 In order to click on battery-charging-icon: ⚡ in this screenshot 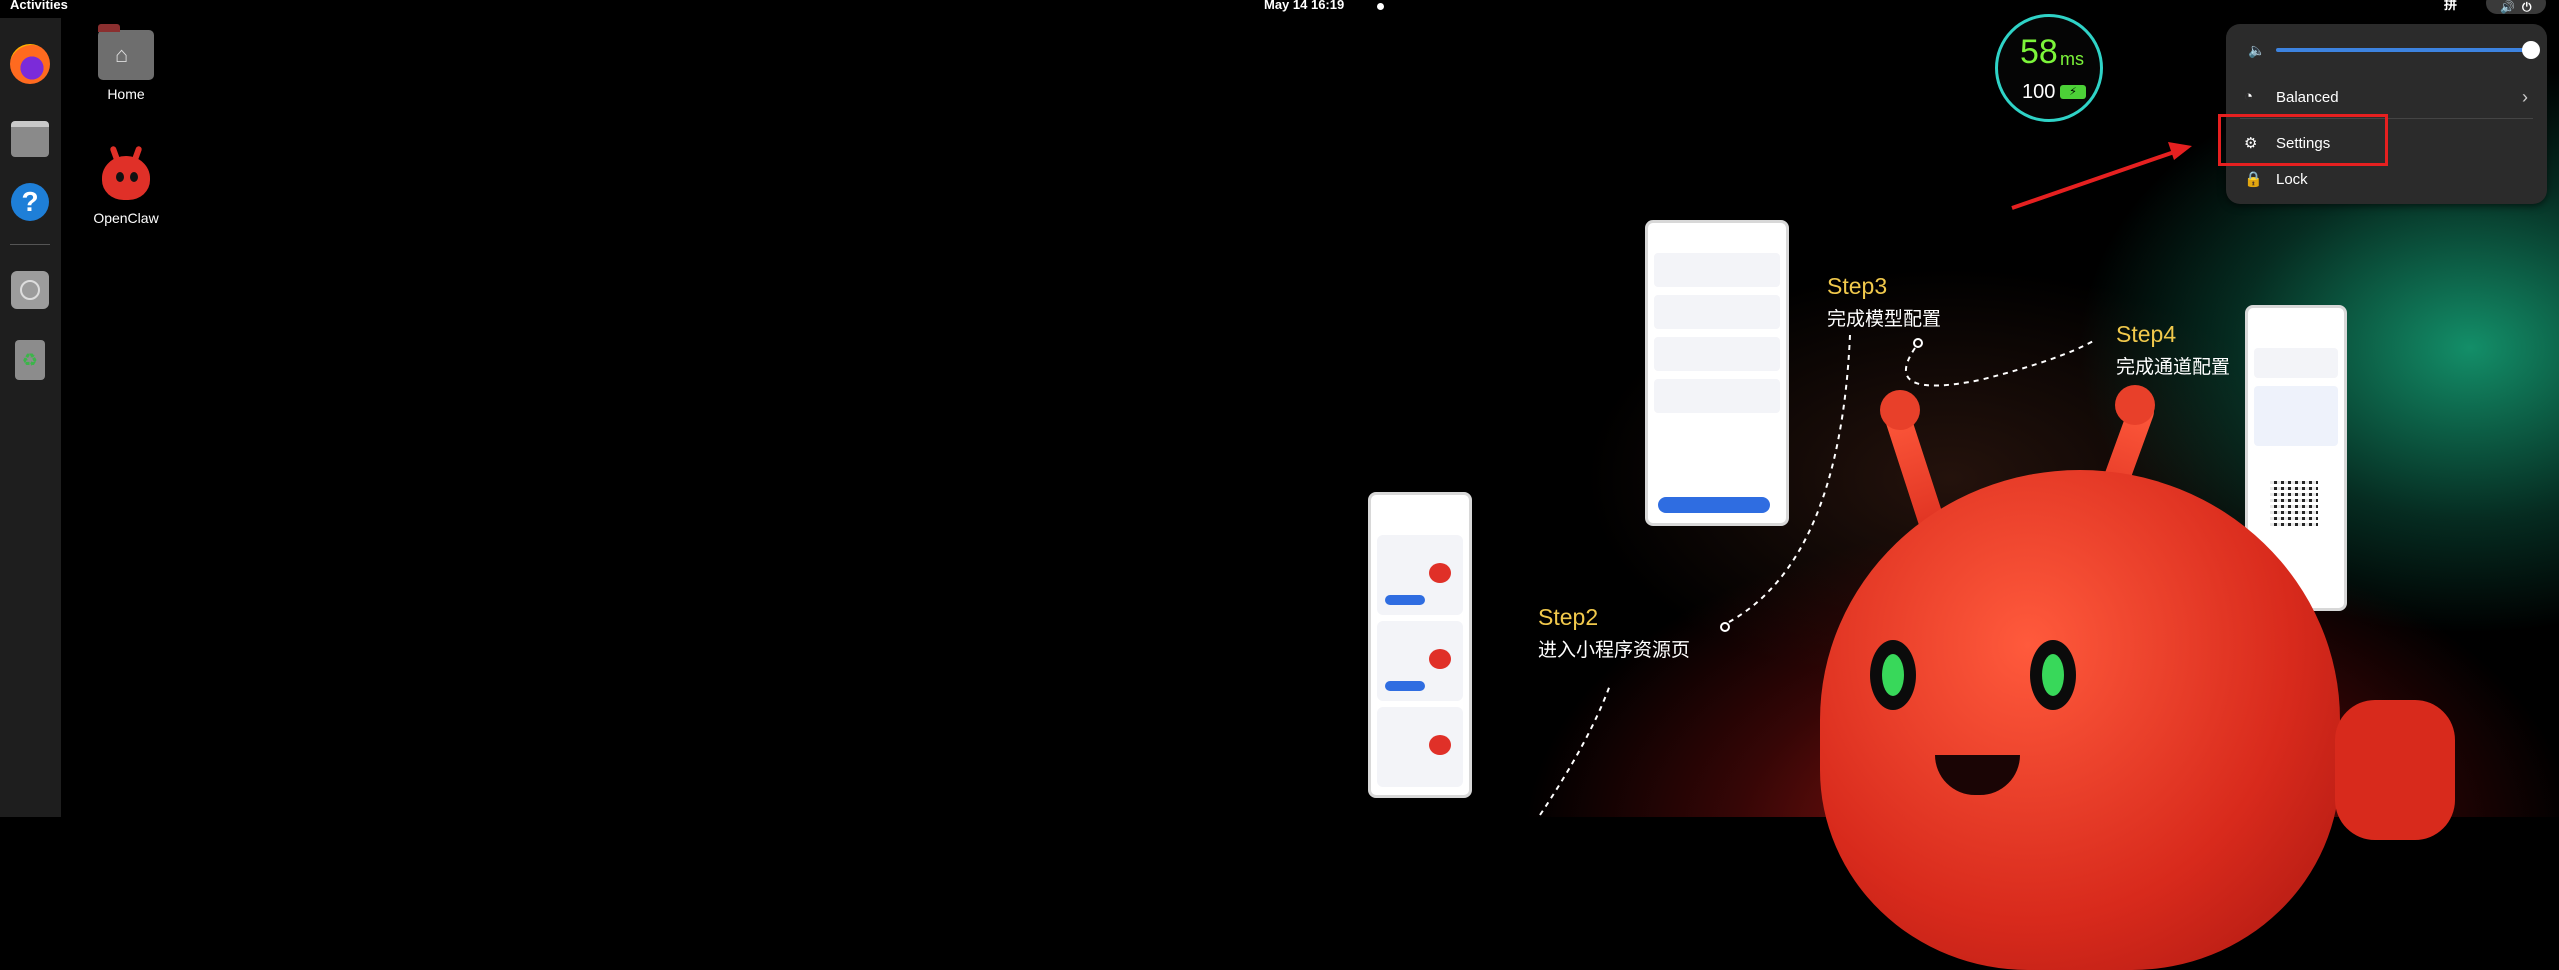, I will do `click(2073, 92)`.